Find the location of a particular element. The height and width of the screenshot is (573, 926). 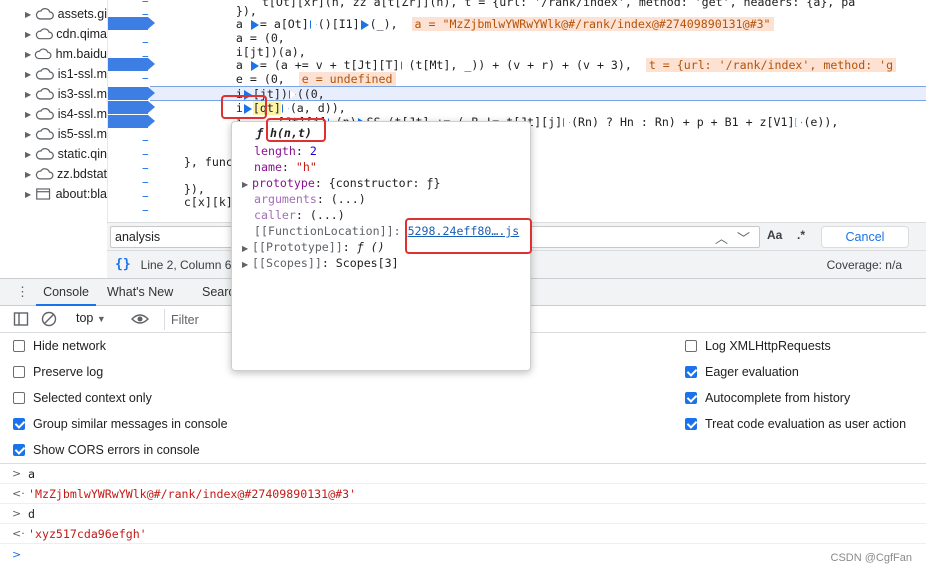

tab-console: Console is located at coordinates (66, 292).